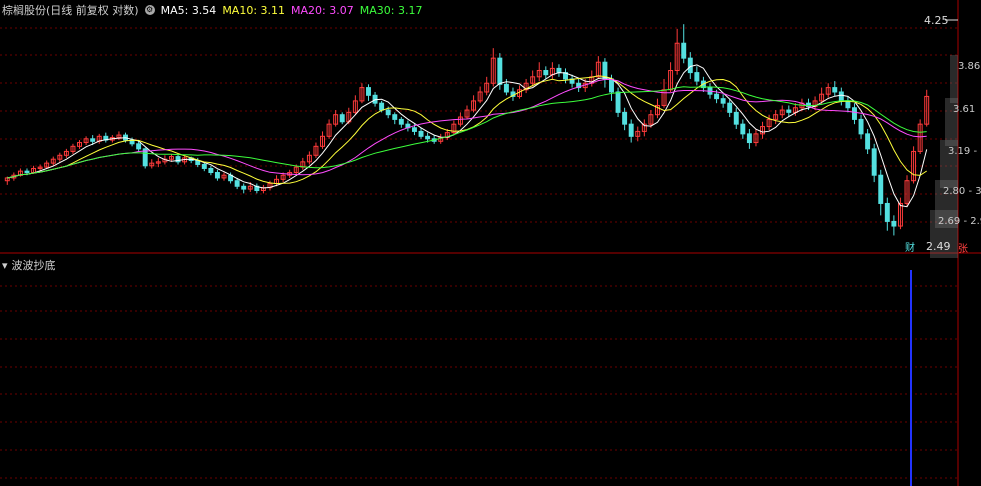  I want to click on ma5-label: MA5: 3.54, so click(189, 10).